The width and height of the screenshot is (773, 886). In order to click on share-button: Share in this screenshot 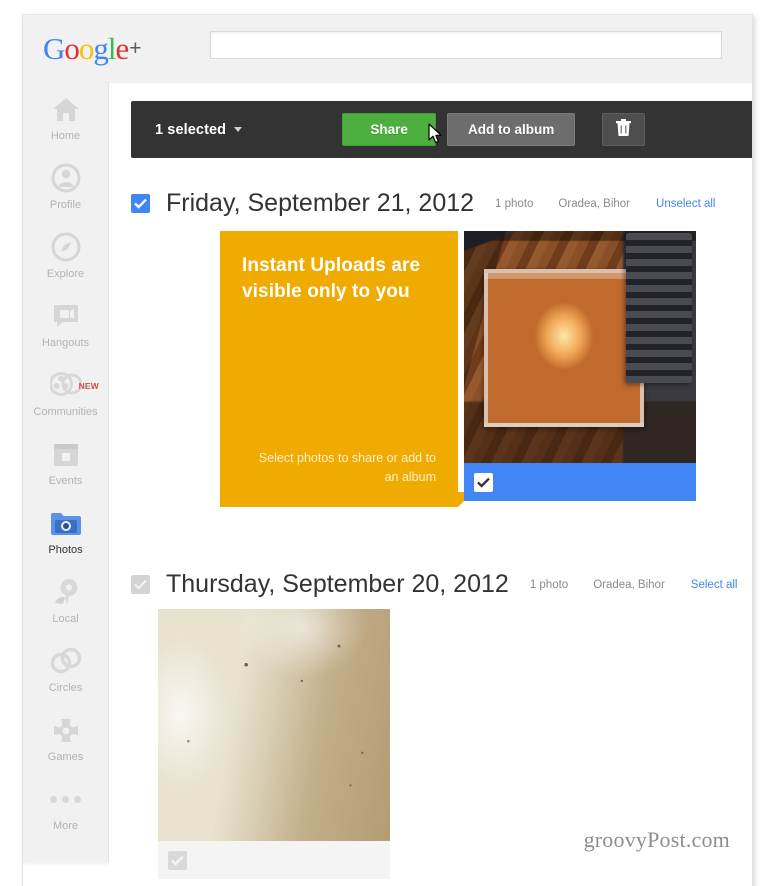, I will do `click(389, 129)`.